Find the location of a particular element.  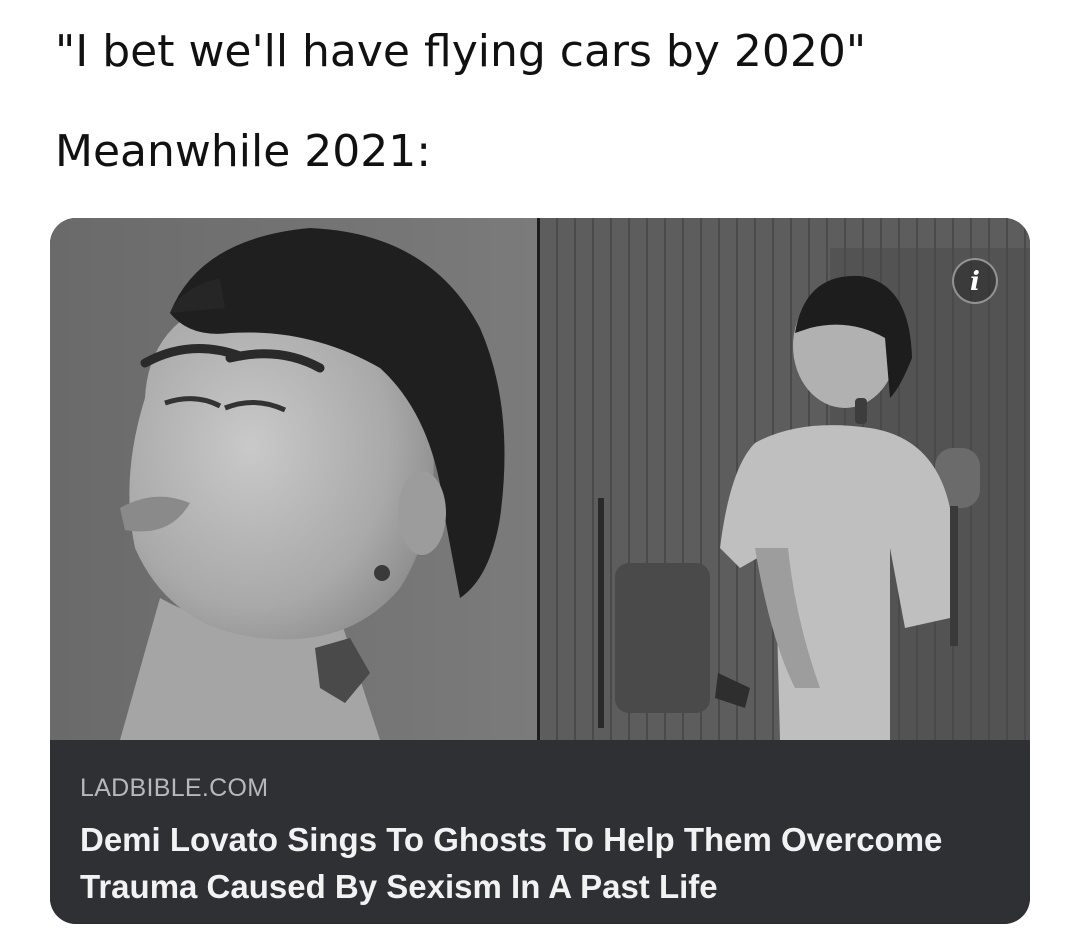

meme-caption-line-2: Meanwhile 2021: is located at coordinates (243, 151).